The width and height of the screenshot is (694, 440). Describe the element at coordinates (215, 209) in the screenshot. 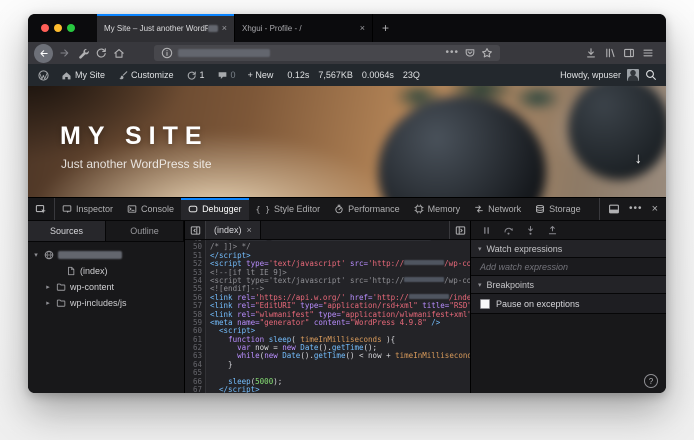

I see `devtools-tab-debugger: Debugger` at that location.